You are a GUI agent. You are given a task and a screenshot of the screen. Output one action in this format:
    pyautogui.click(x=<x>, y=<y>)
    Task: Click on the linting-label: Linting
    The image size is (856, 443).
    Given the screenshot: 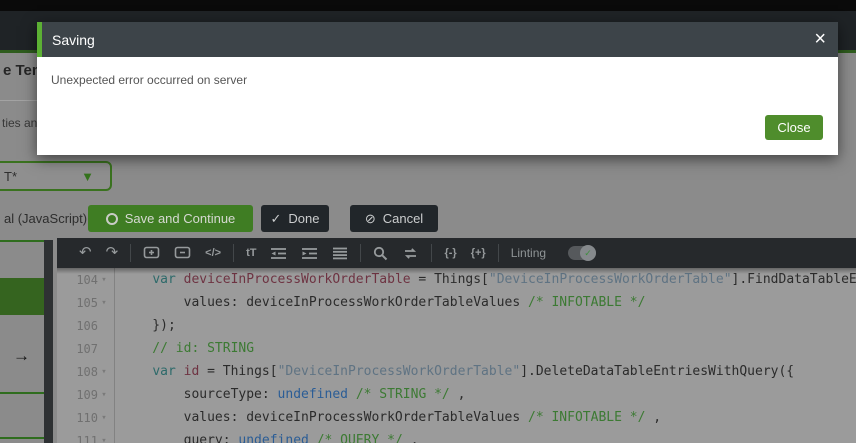 What is the action you would take?
    pyautogui.click(x=528, y=253)
    